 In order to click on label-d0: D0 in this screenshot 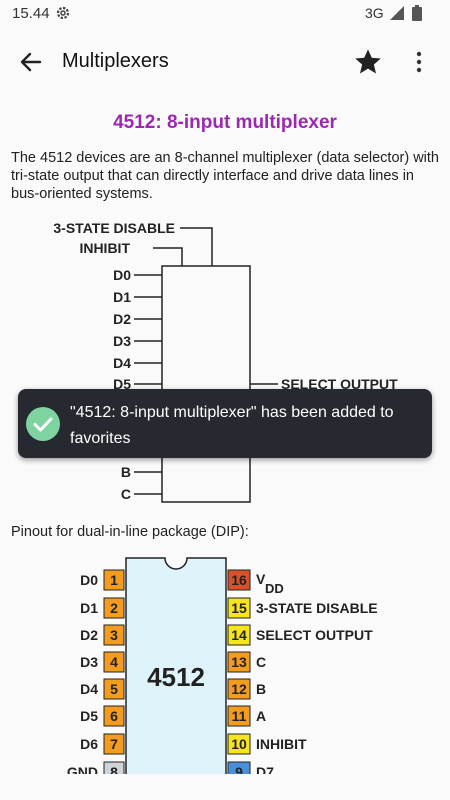, I will do `click(122, 275)`.